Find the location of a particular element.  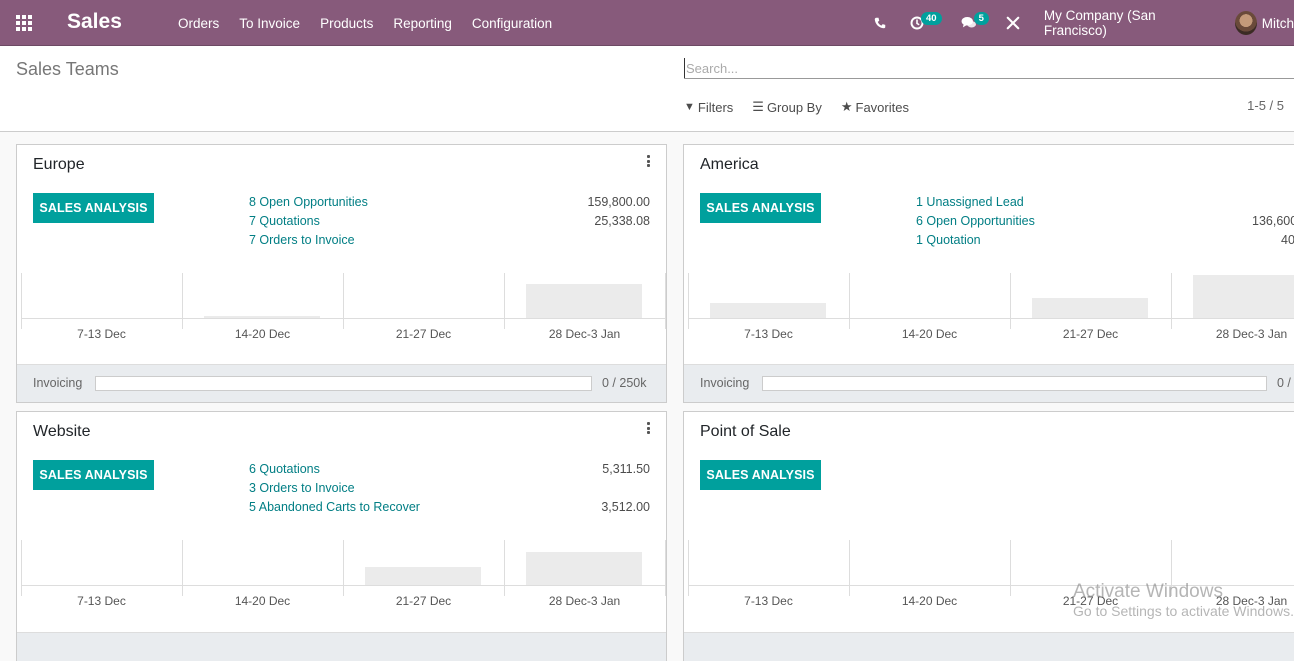

menu-configuration: Configuration is located at coordinates (512, 23).